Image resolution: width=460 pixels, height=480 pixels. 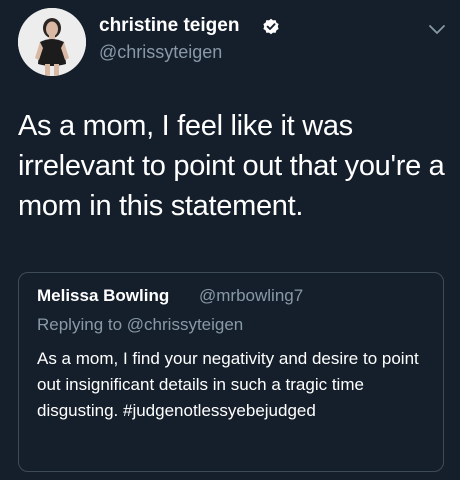 I want to click on replying-to-line: Replying to @chrissyteigen, so click(x=140, y=325).